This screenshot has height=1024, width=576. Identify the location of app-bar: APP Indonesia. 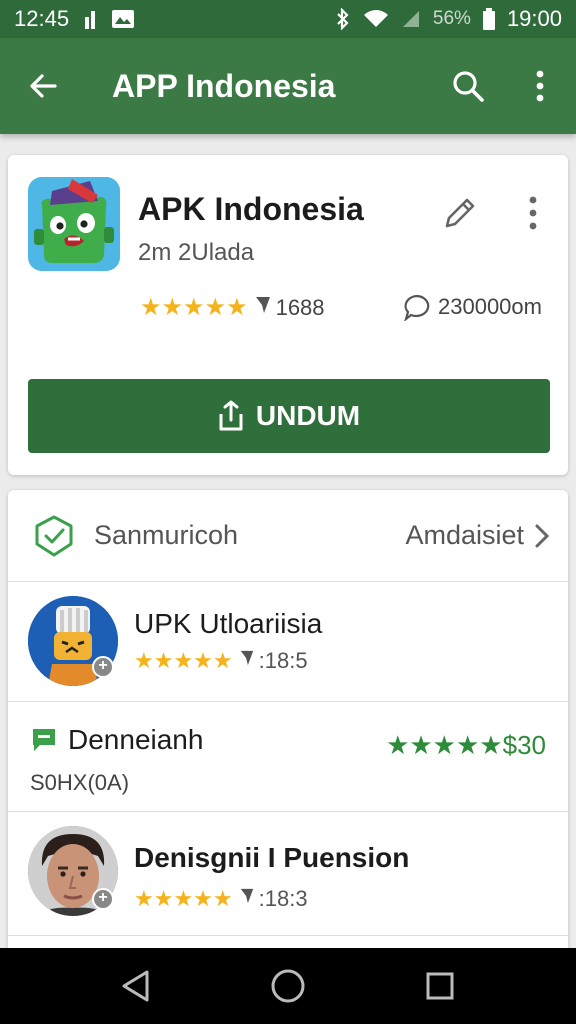
(288, 86).